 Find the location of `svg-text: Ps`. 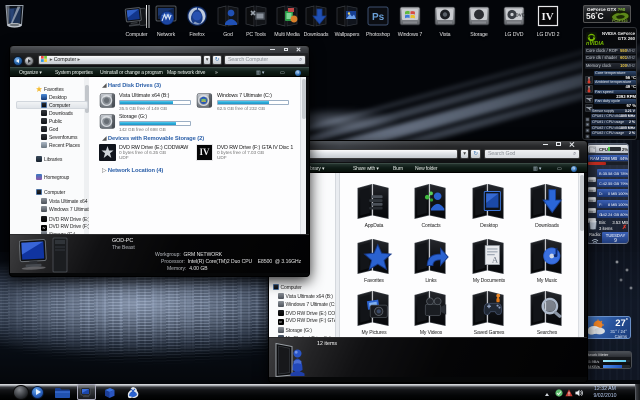

svg-text: Ps is located at coordinates (378, 17).